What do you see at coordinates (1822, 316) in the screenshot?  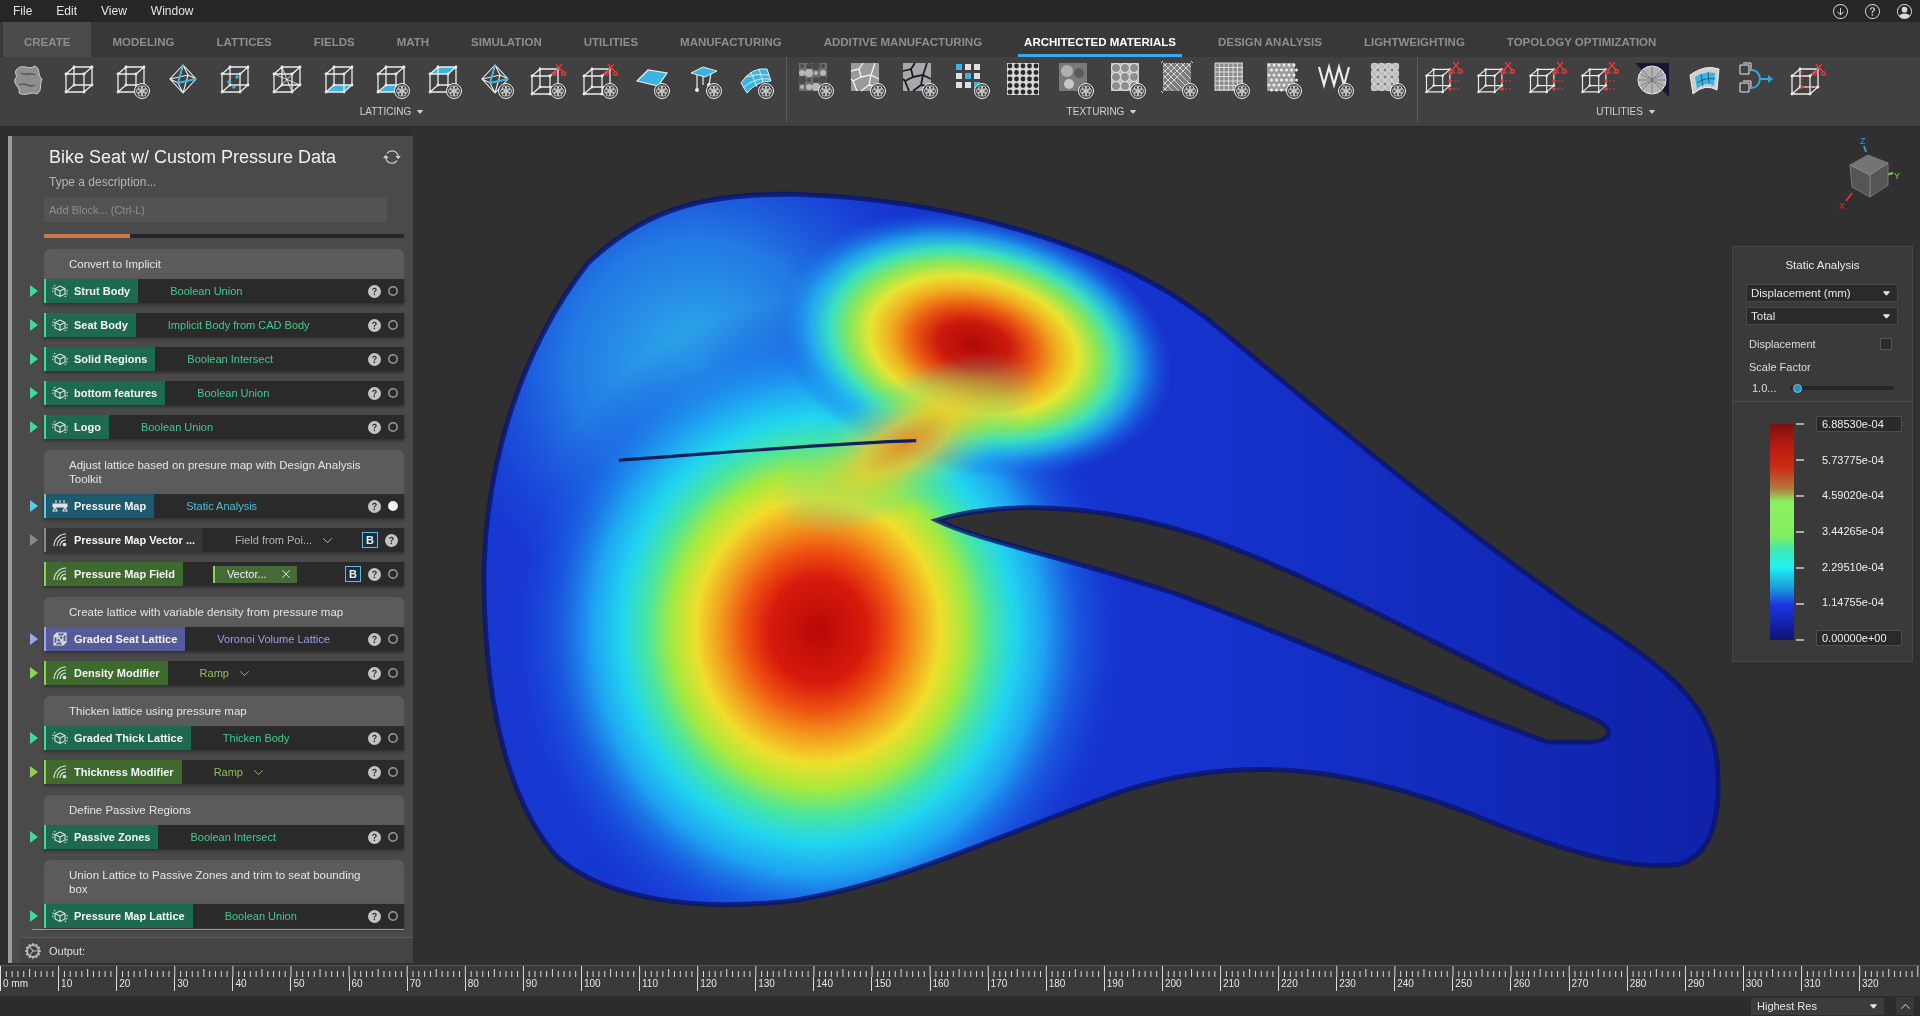 I see `component-dropdown: Total` at bounding box center [1822, 316].